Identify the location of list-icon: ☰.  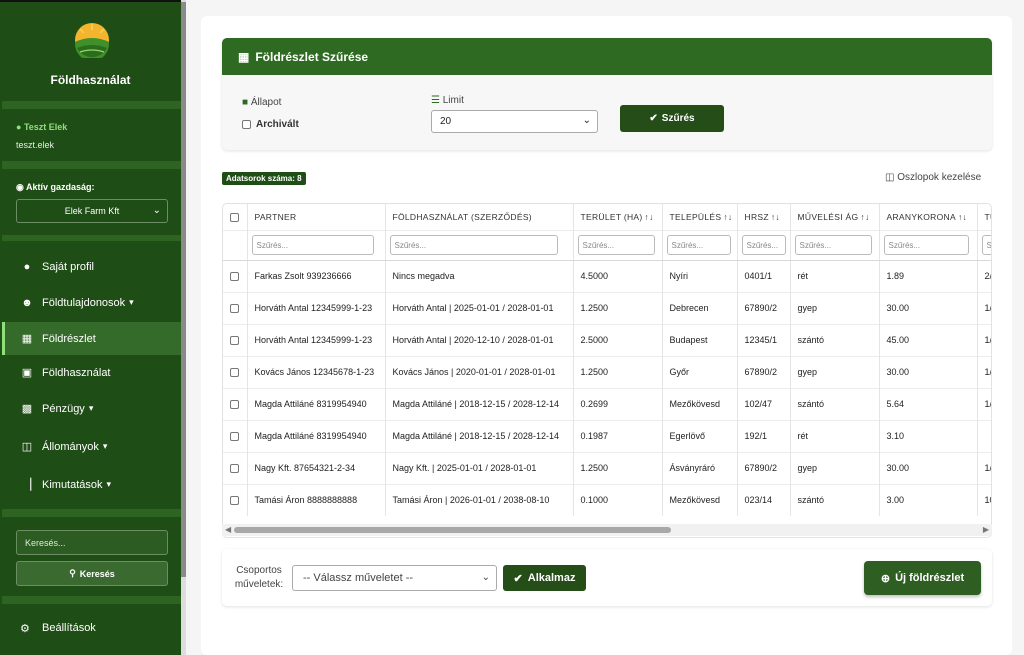
(435, 100).